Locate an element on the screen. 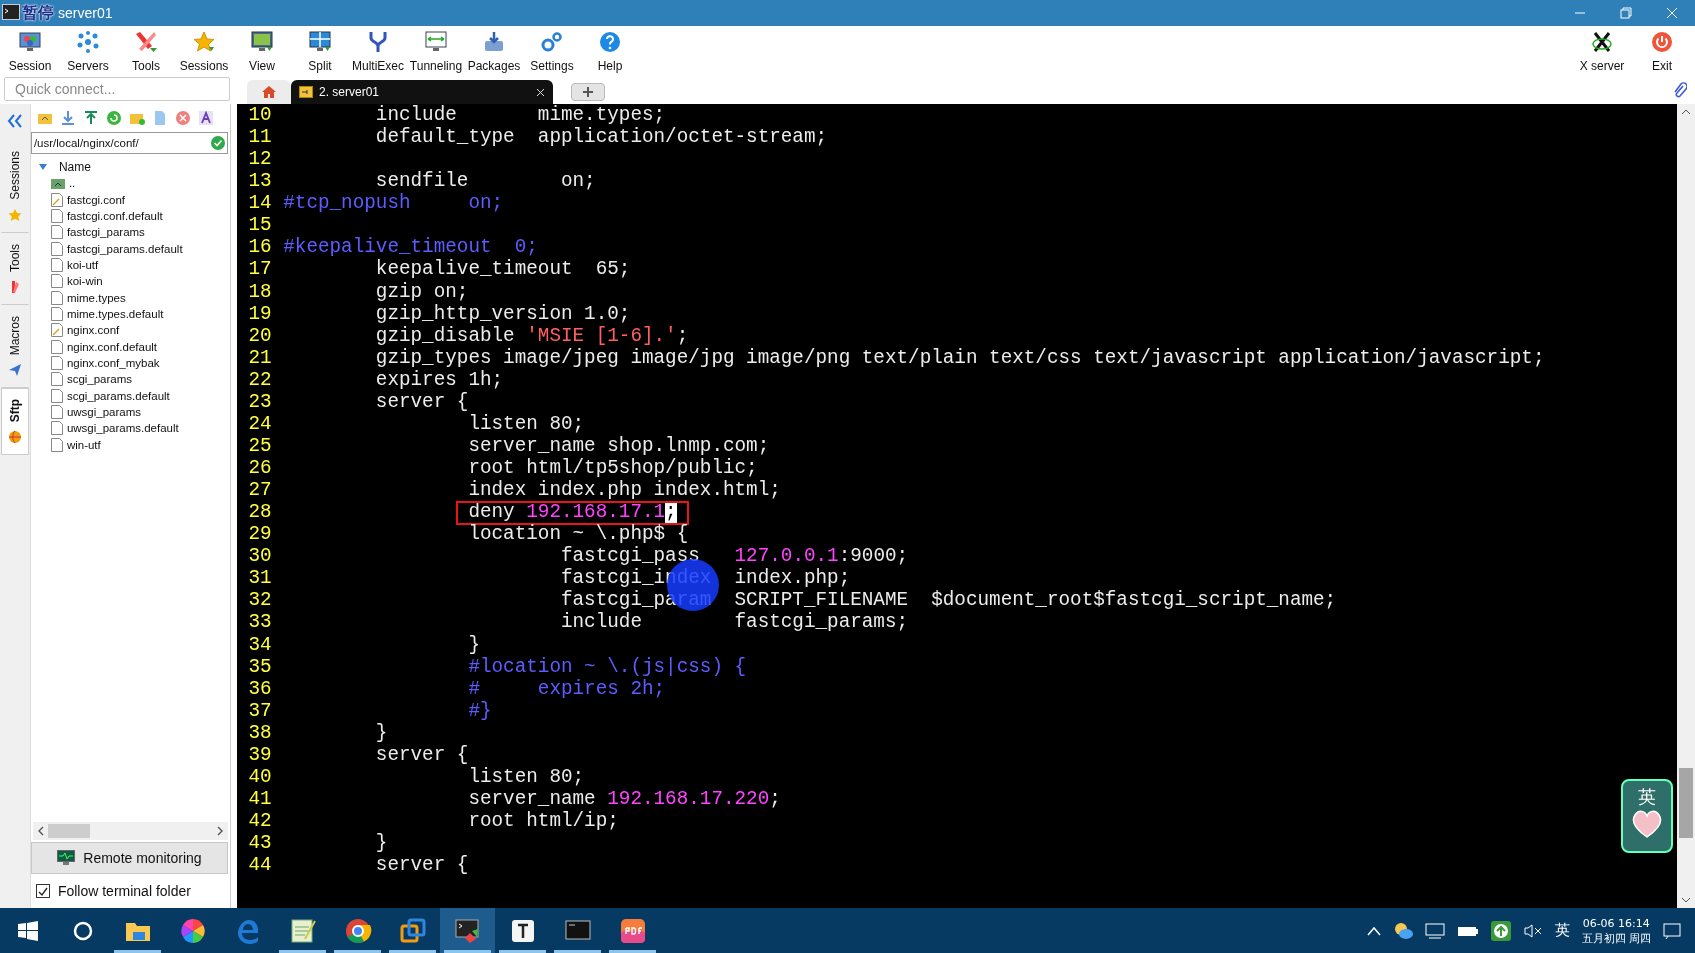  code-line: server_name shop.lnmp.com; is located at coordinates (618, 445).